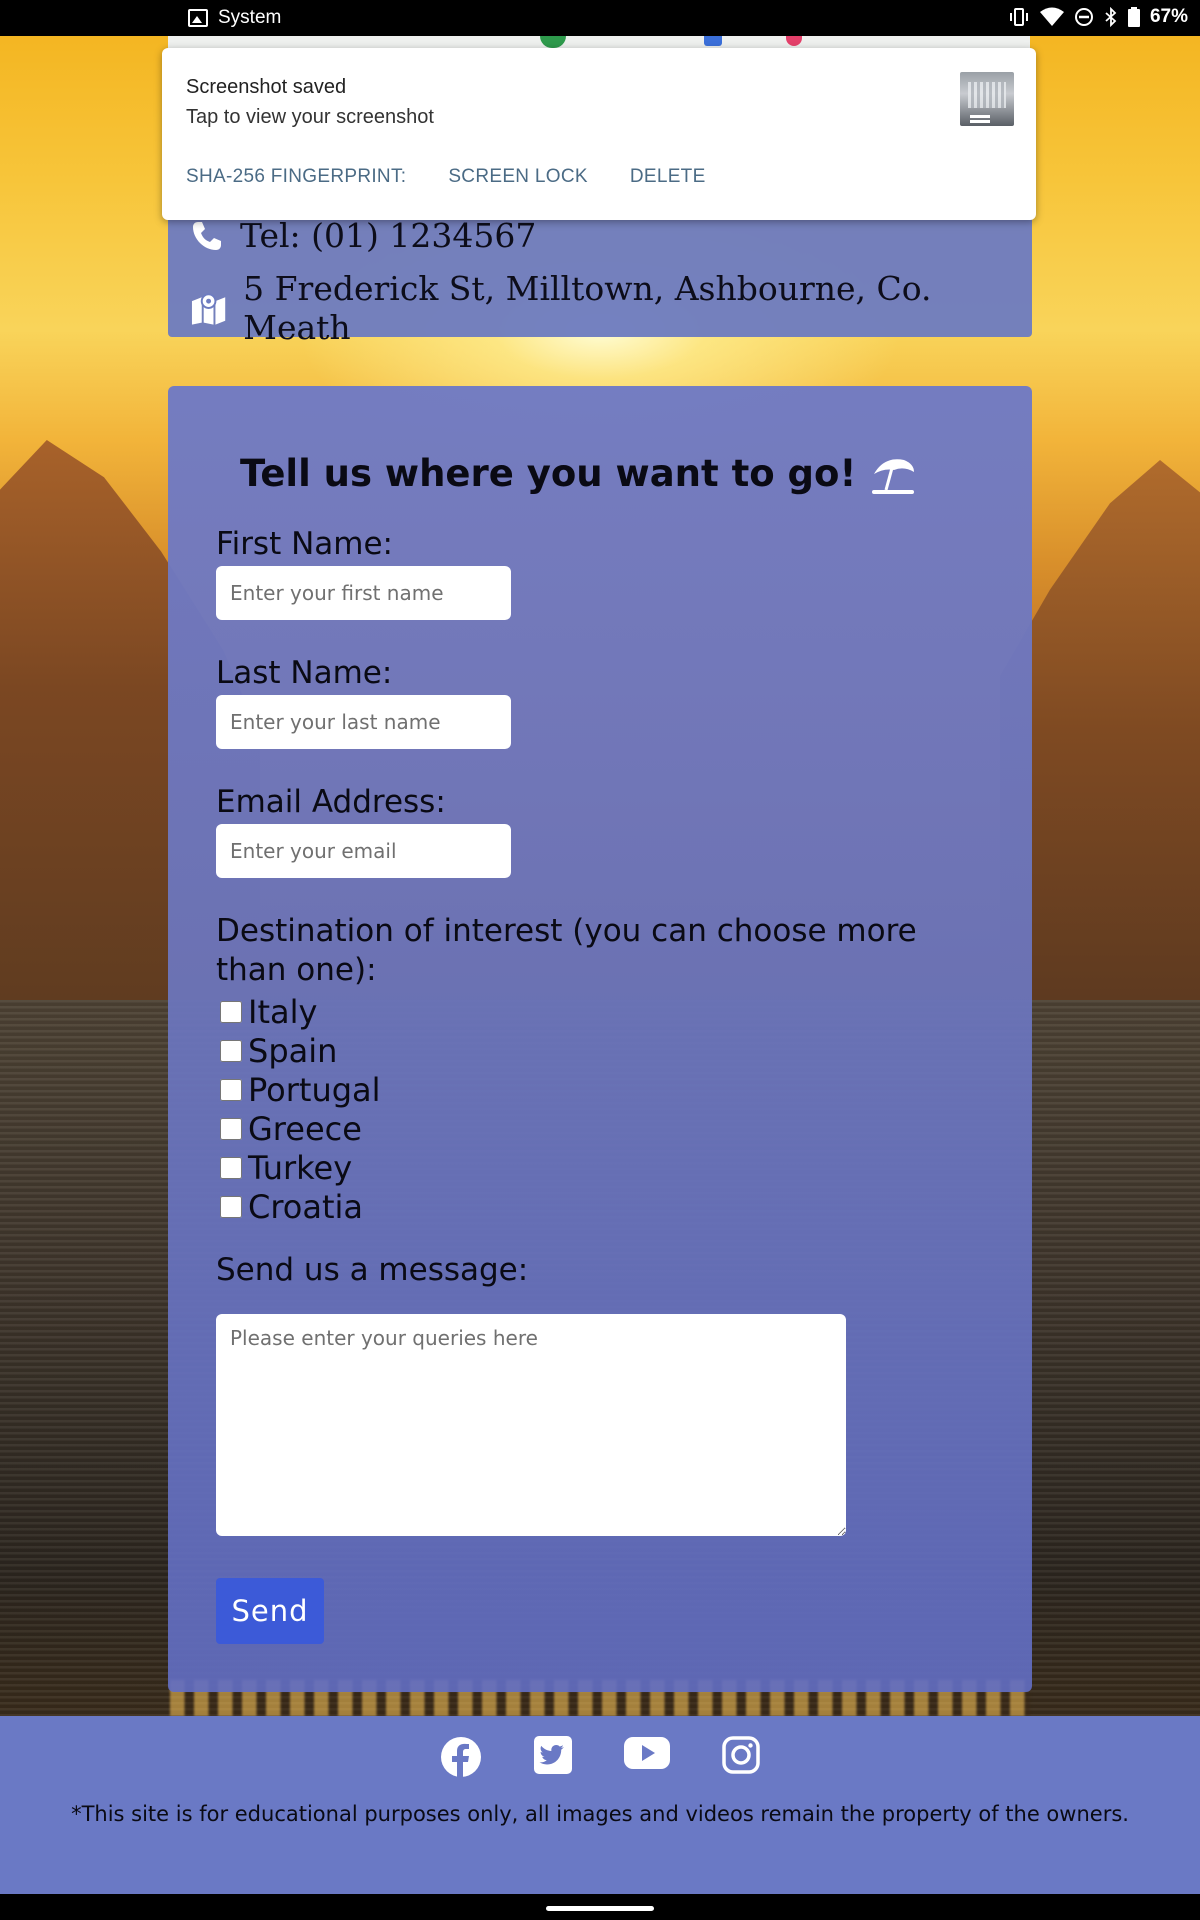  What do you see at coordinates (1111, 17) in the screenshot?
I see `bluetooth-icon` at bounding box center [1111, 17].